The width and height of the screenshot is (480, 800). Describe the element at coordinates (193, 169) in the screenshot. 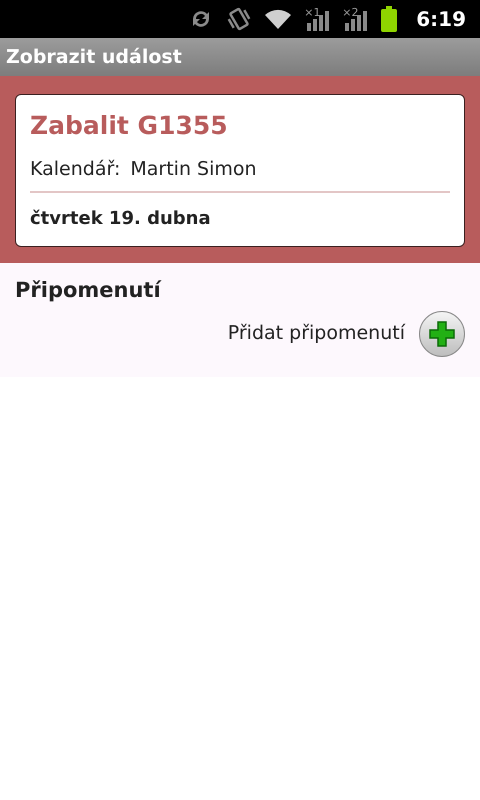

I see `calendar-name: Martin Simon` at that location.